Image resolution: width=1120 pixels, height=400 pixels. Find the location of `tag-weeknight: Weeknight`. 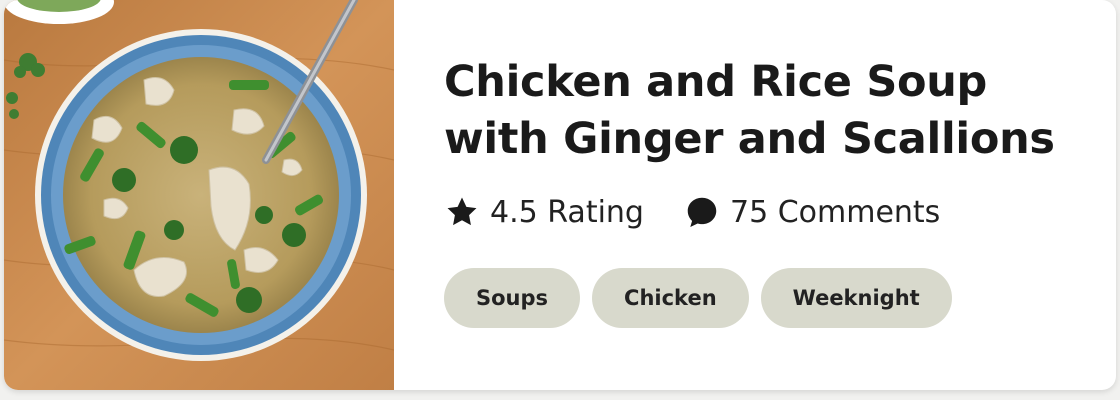

tag-weeknight: Weeknight is located at coordinates (856, 298).